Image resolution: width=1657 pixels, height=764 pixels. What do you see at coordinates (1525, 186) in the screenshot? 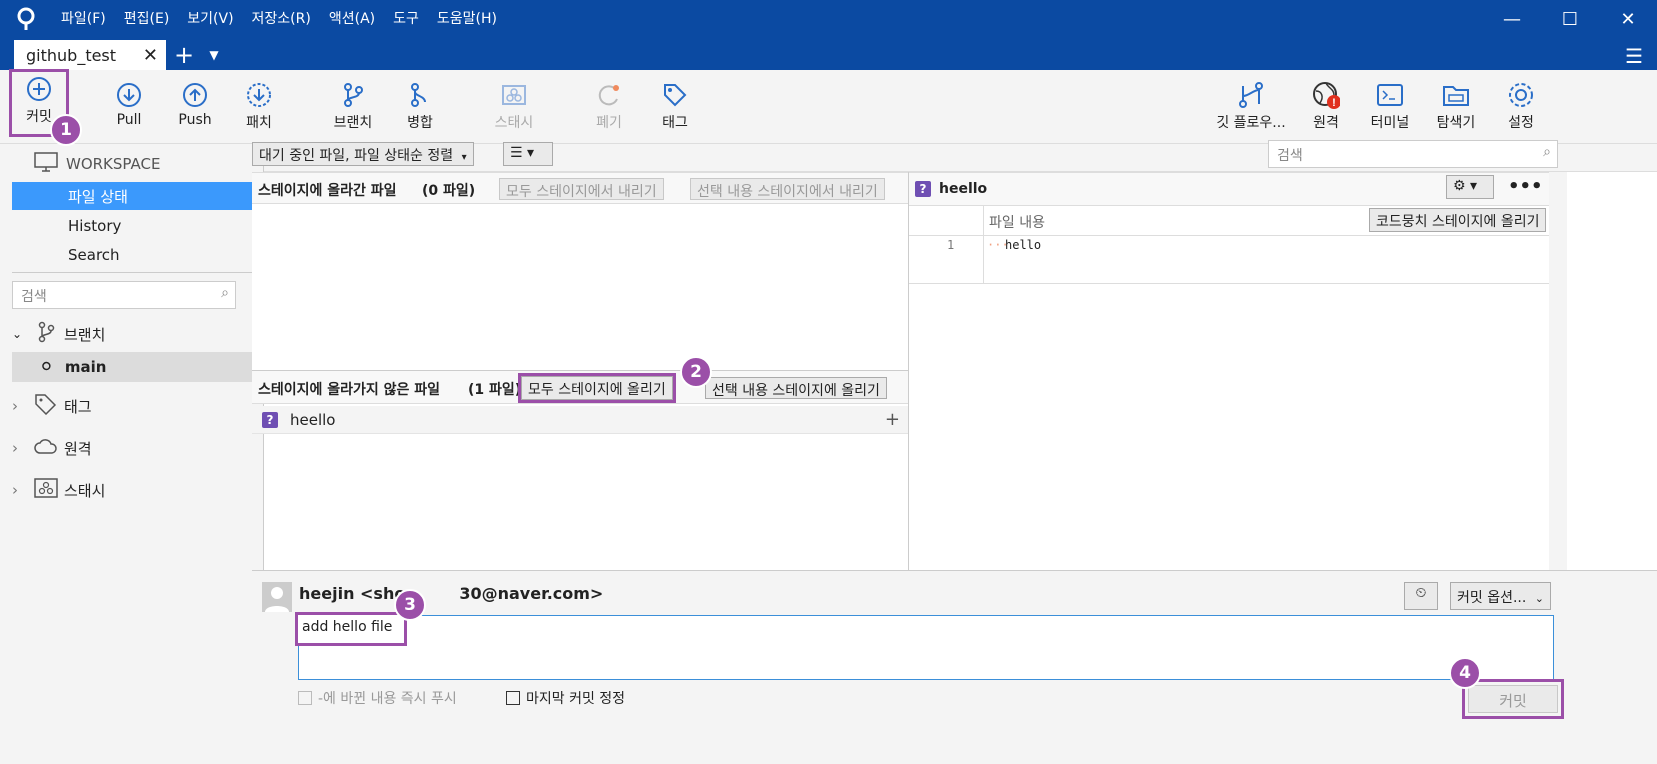
I see `more-options-icon: •••` at bounding box center [1525, 186].